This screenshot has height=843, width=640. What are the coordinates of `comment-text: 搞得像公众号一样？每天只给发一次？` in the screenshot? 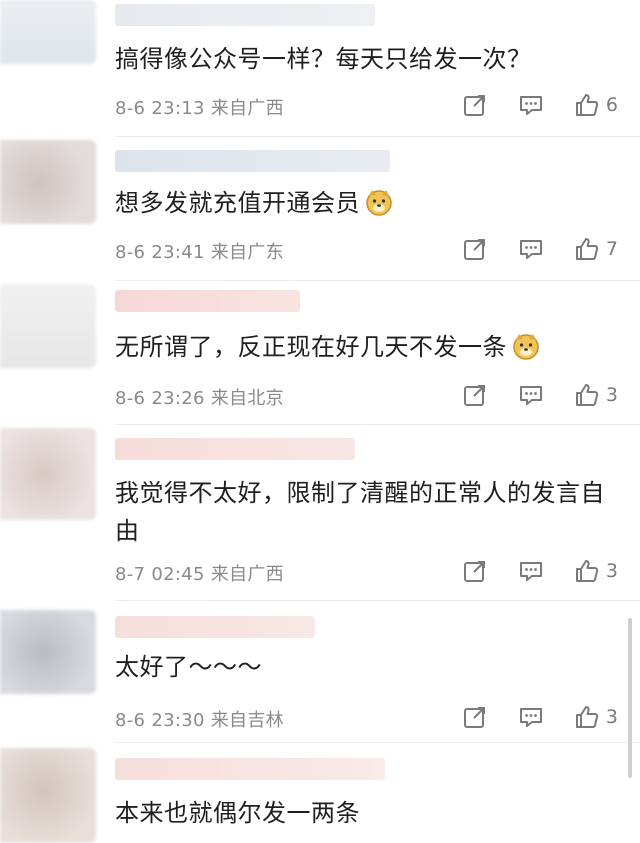 It's located at (323, 59).